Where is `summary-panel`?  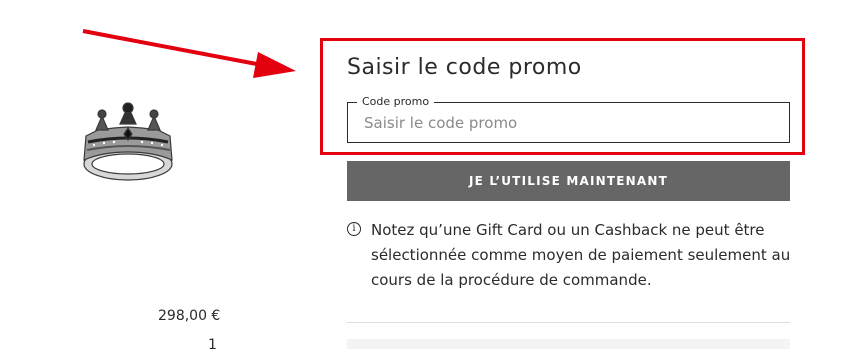 summary-panel is located at coordinates (568, 344).